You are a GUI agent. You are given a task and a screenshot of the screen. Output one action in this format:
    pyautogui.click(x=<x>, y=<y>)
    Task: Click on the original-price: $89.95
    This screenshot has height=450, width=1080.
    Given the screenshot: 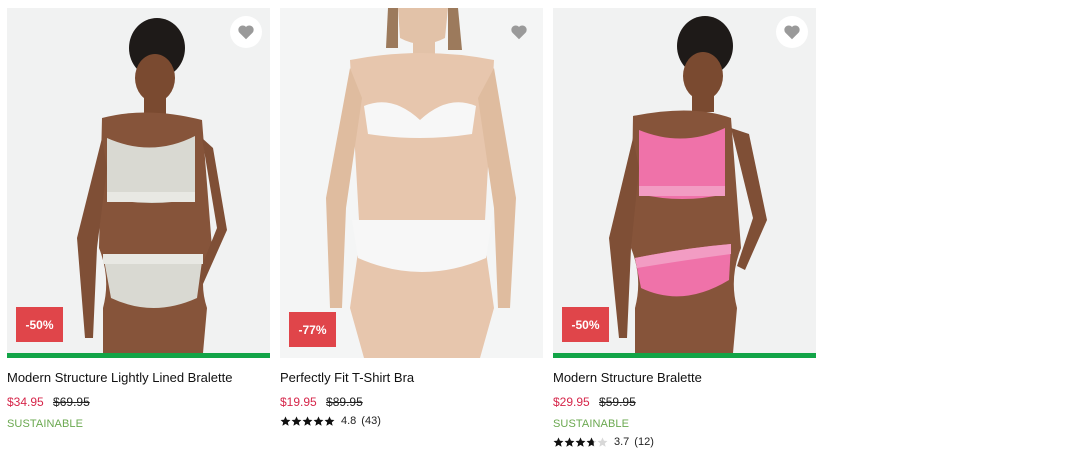 What is the action you would take?
    pyautogui.click(x=344, y=402)
    